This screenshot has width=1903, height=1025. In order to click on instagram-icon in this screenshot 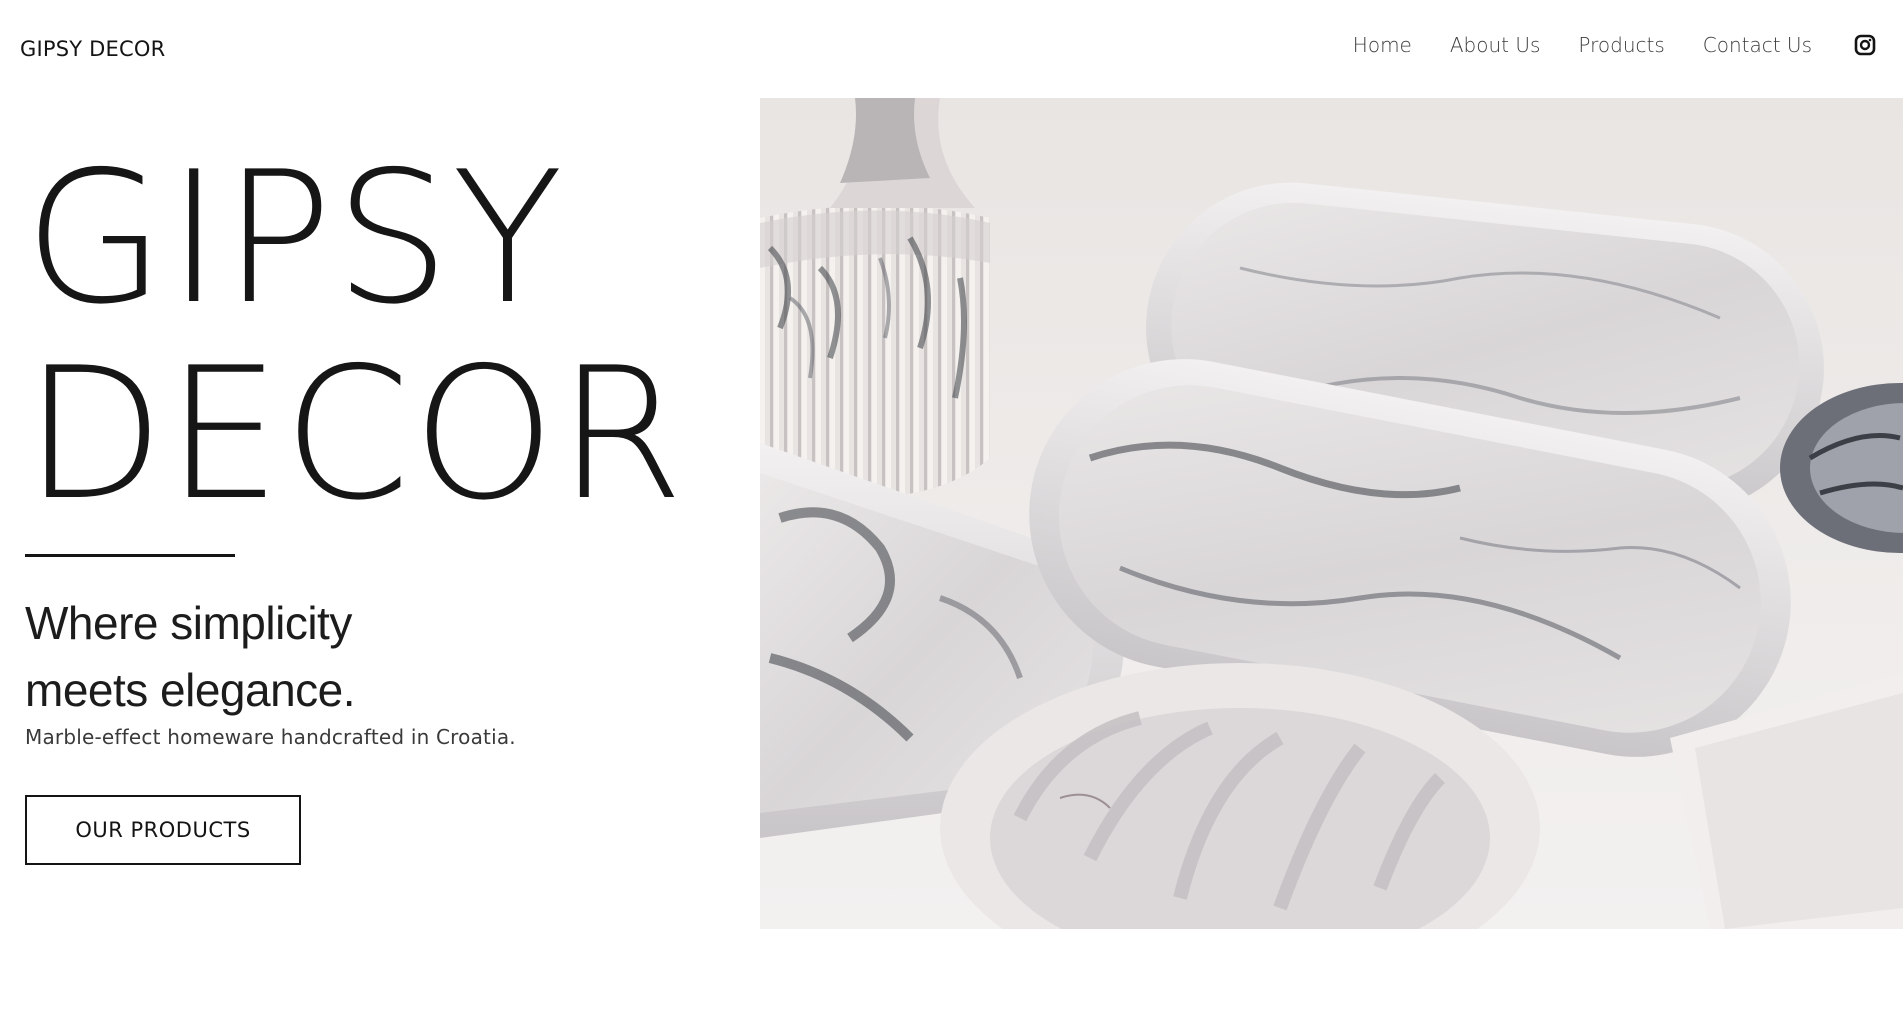, I will do `click(1865, 45)`.